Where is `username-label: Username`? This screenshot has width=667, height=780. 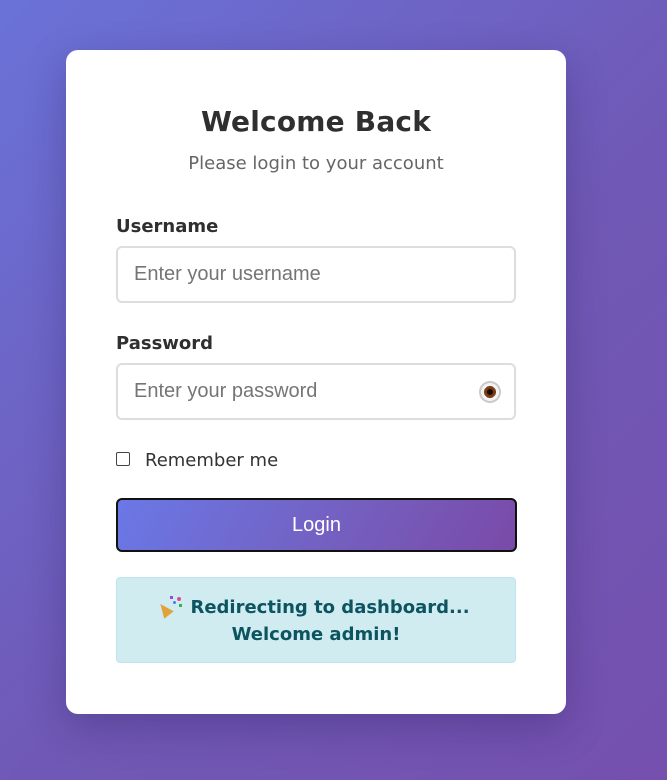 username-label: Username is located at coordinates (167, 226).